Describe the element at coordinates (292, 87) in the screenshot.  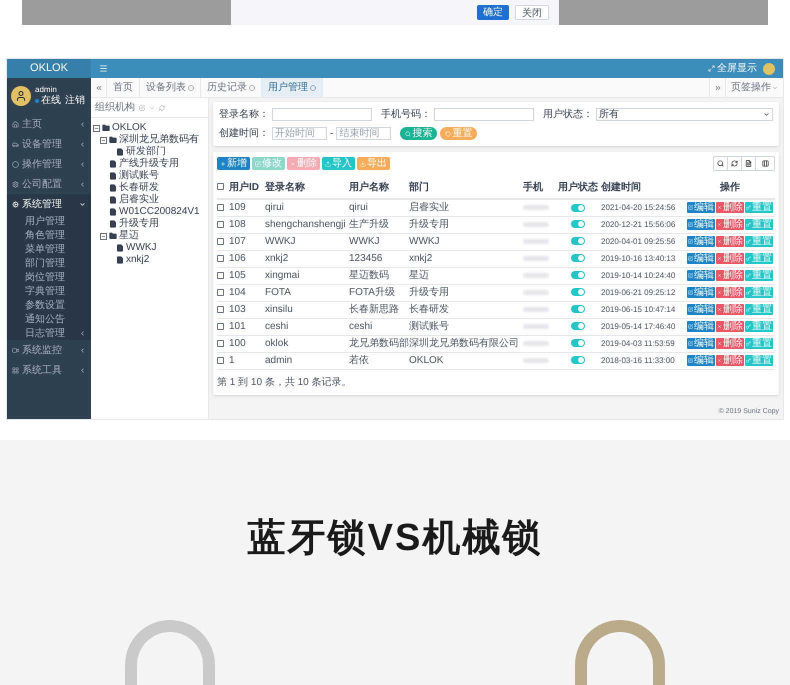
I see `page-tab: 用户管理` at that location.